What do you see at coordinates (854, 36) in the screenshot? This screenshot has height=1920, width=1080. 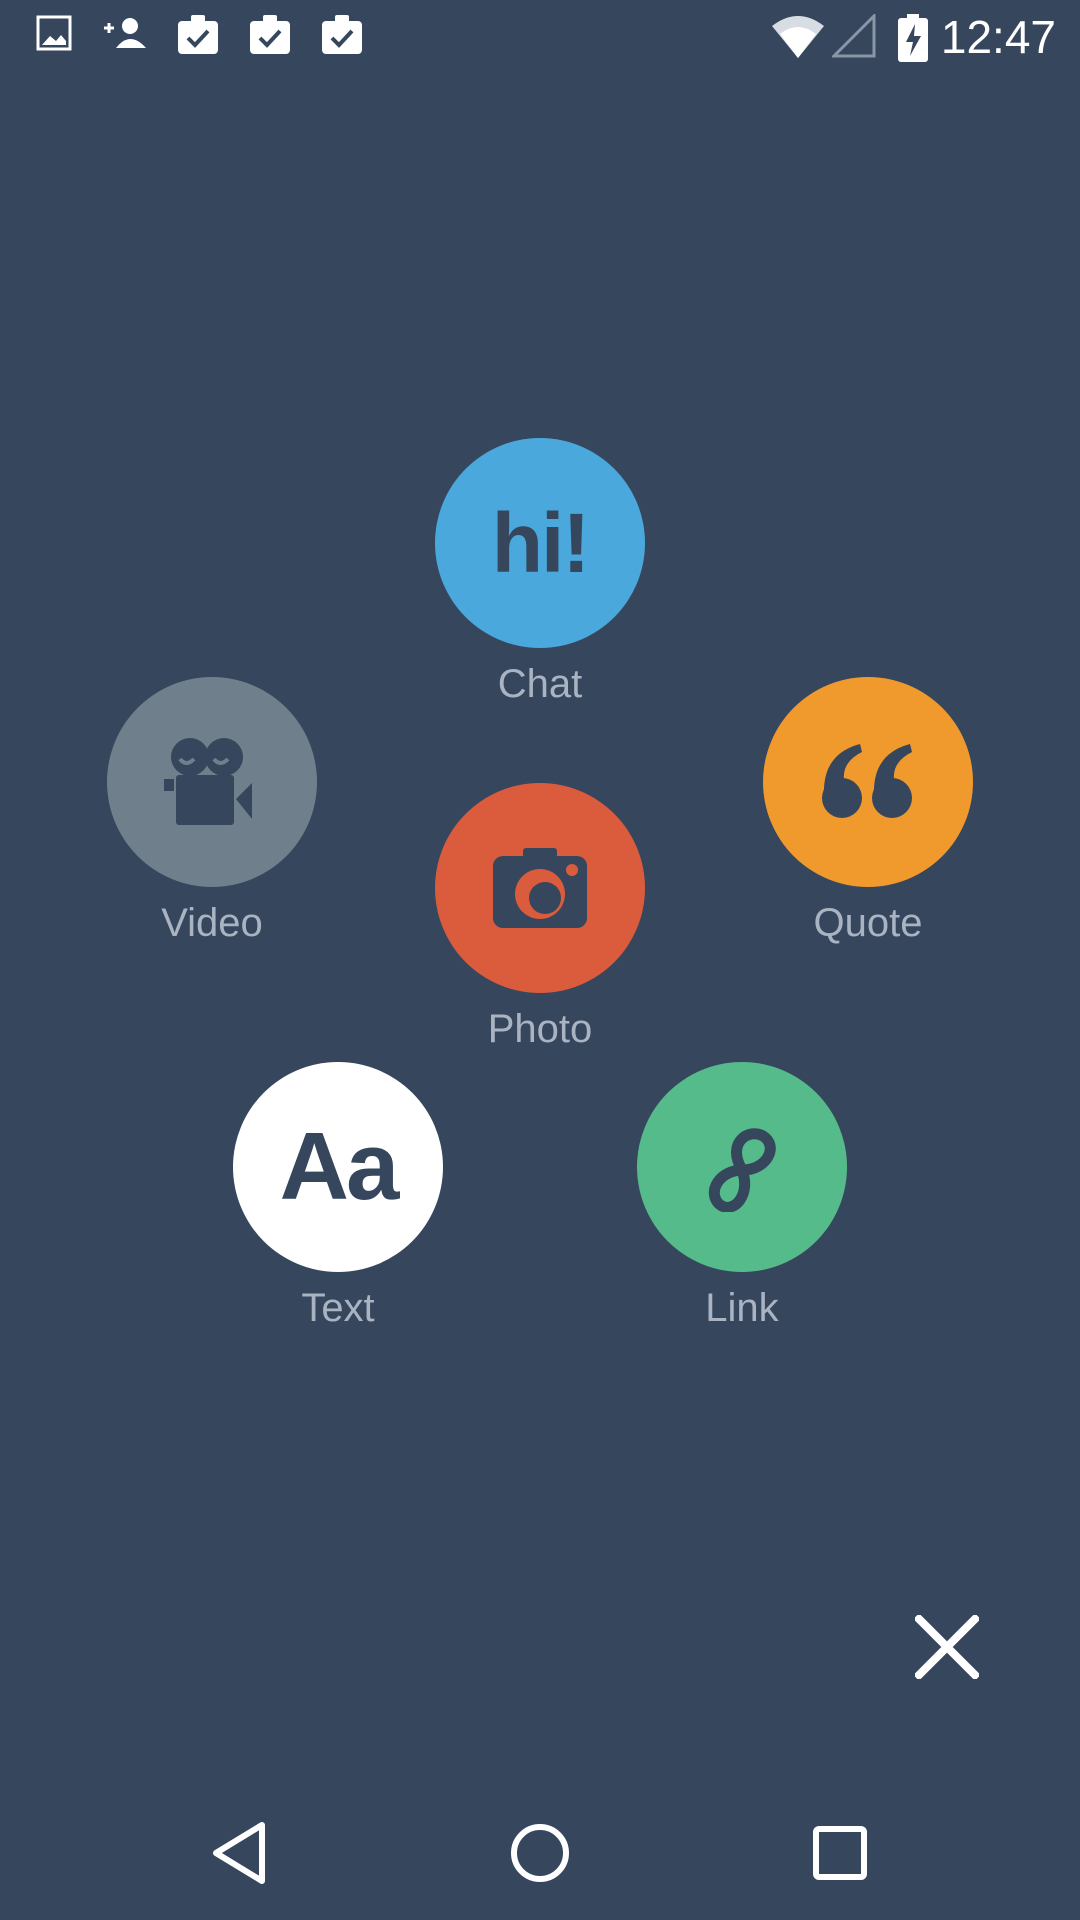 I see `signal-icon` at bounding box center [854, 36].